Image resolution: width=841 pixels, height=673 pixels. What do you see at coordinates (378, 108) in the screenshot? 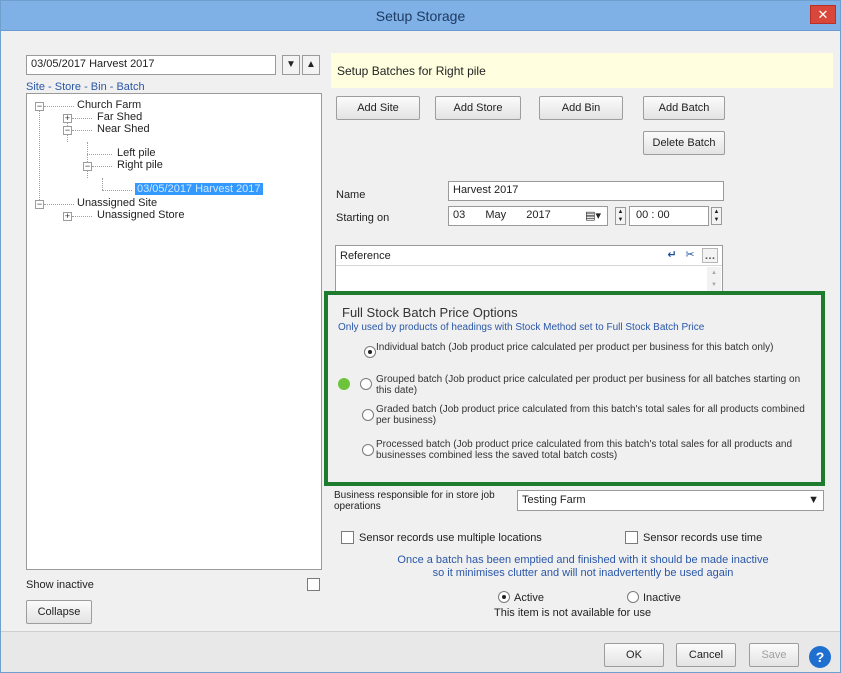
I see `add-site-button: Add Site` at bounding box center [378, 108].